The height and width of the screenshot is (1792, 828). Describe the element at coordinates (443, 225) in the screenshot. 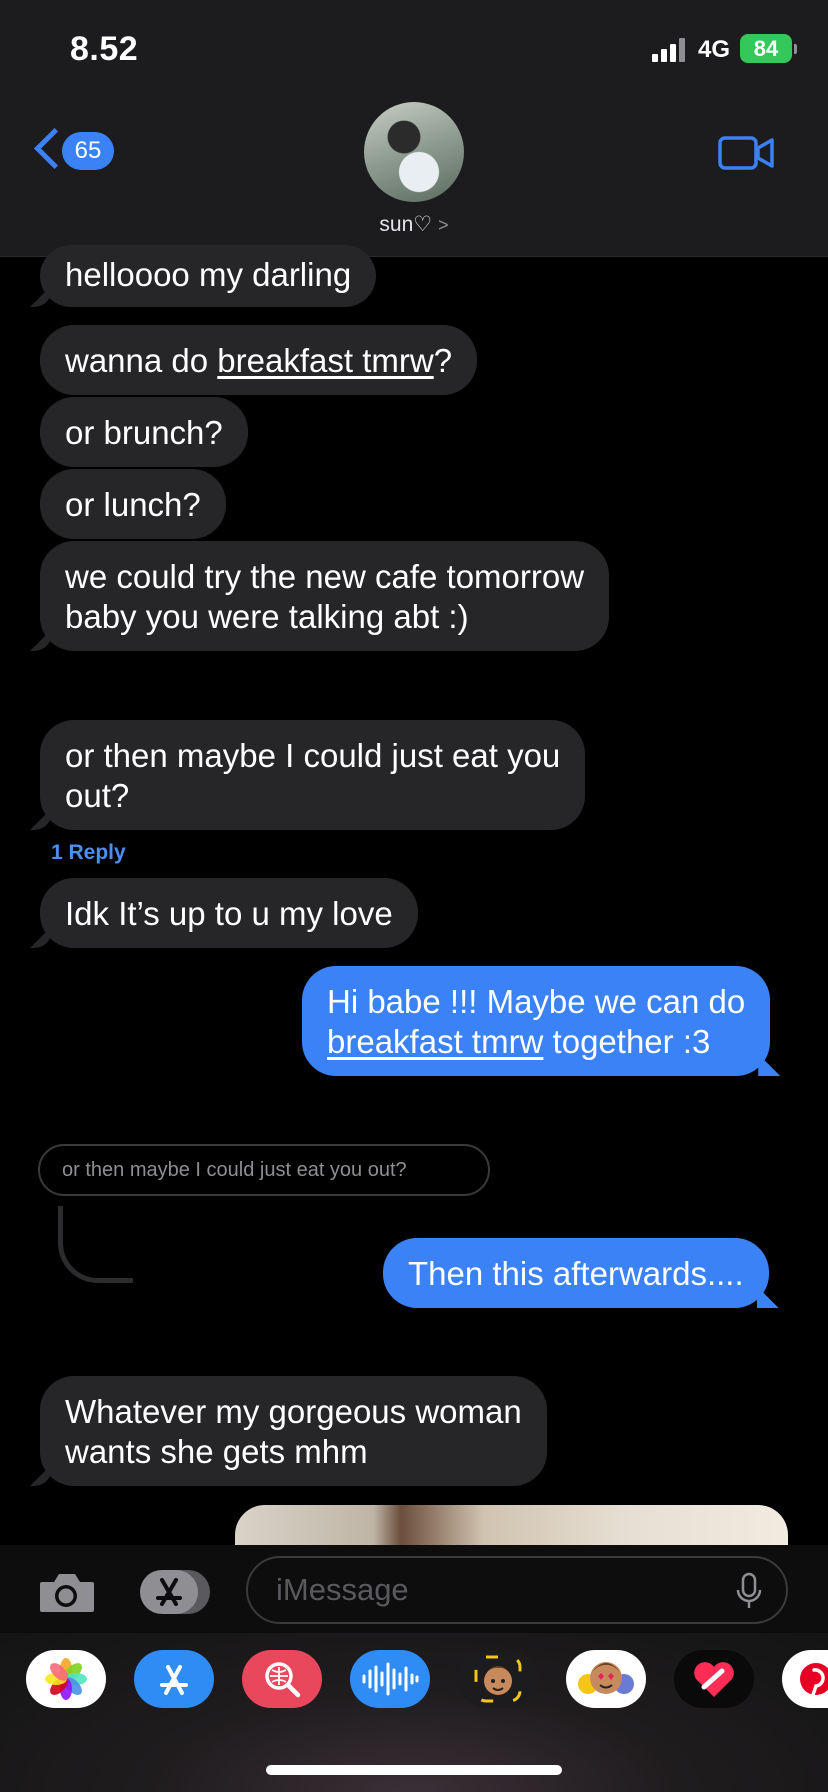

I see `chevron-right-icon: >` at that location.